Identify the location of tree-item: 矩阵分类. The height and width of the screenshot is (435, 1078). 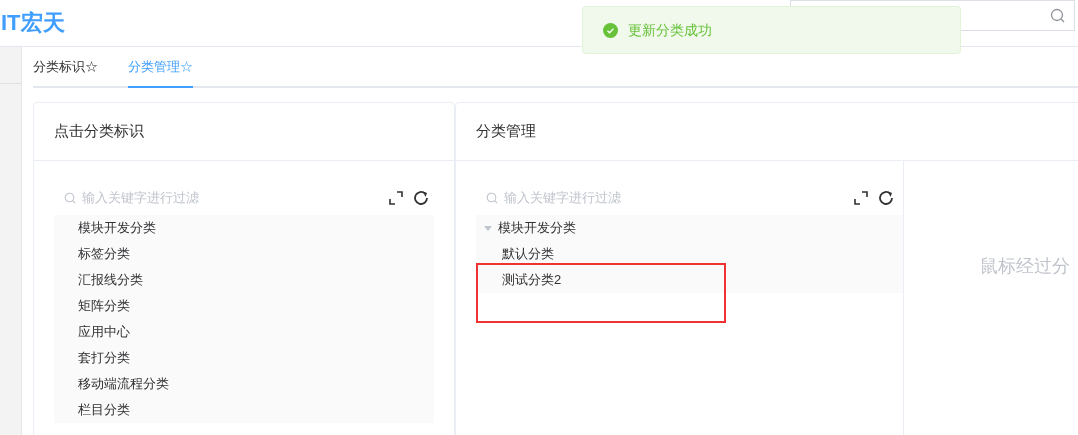
(244, 306).